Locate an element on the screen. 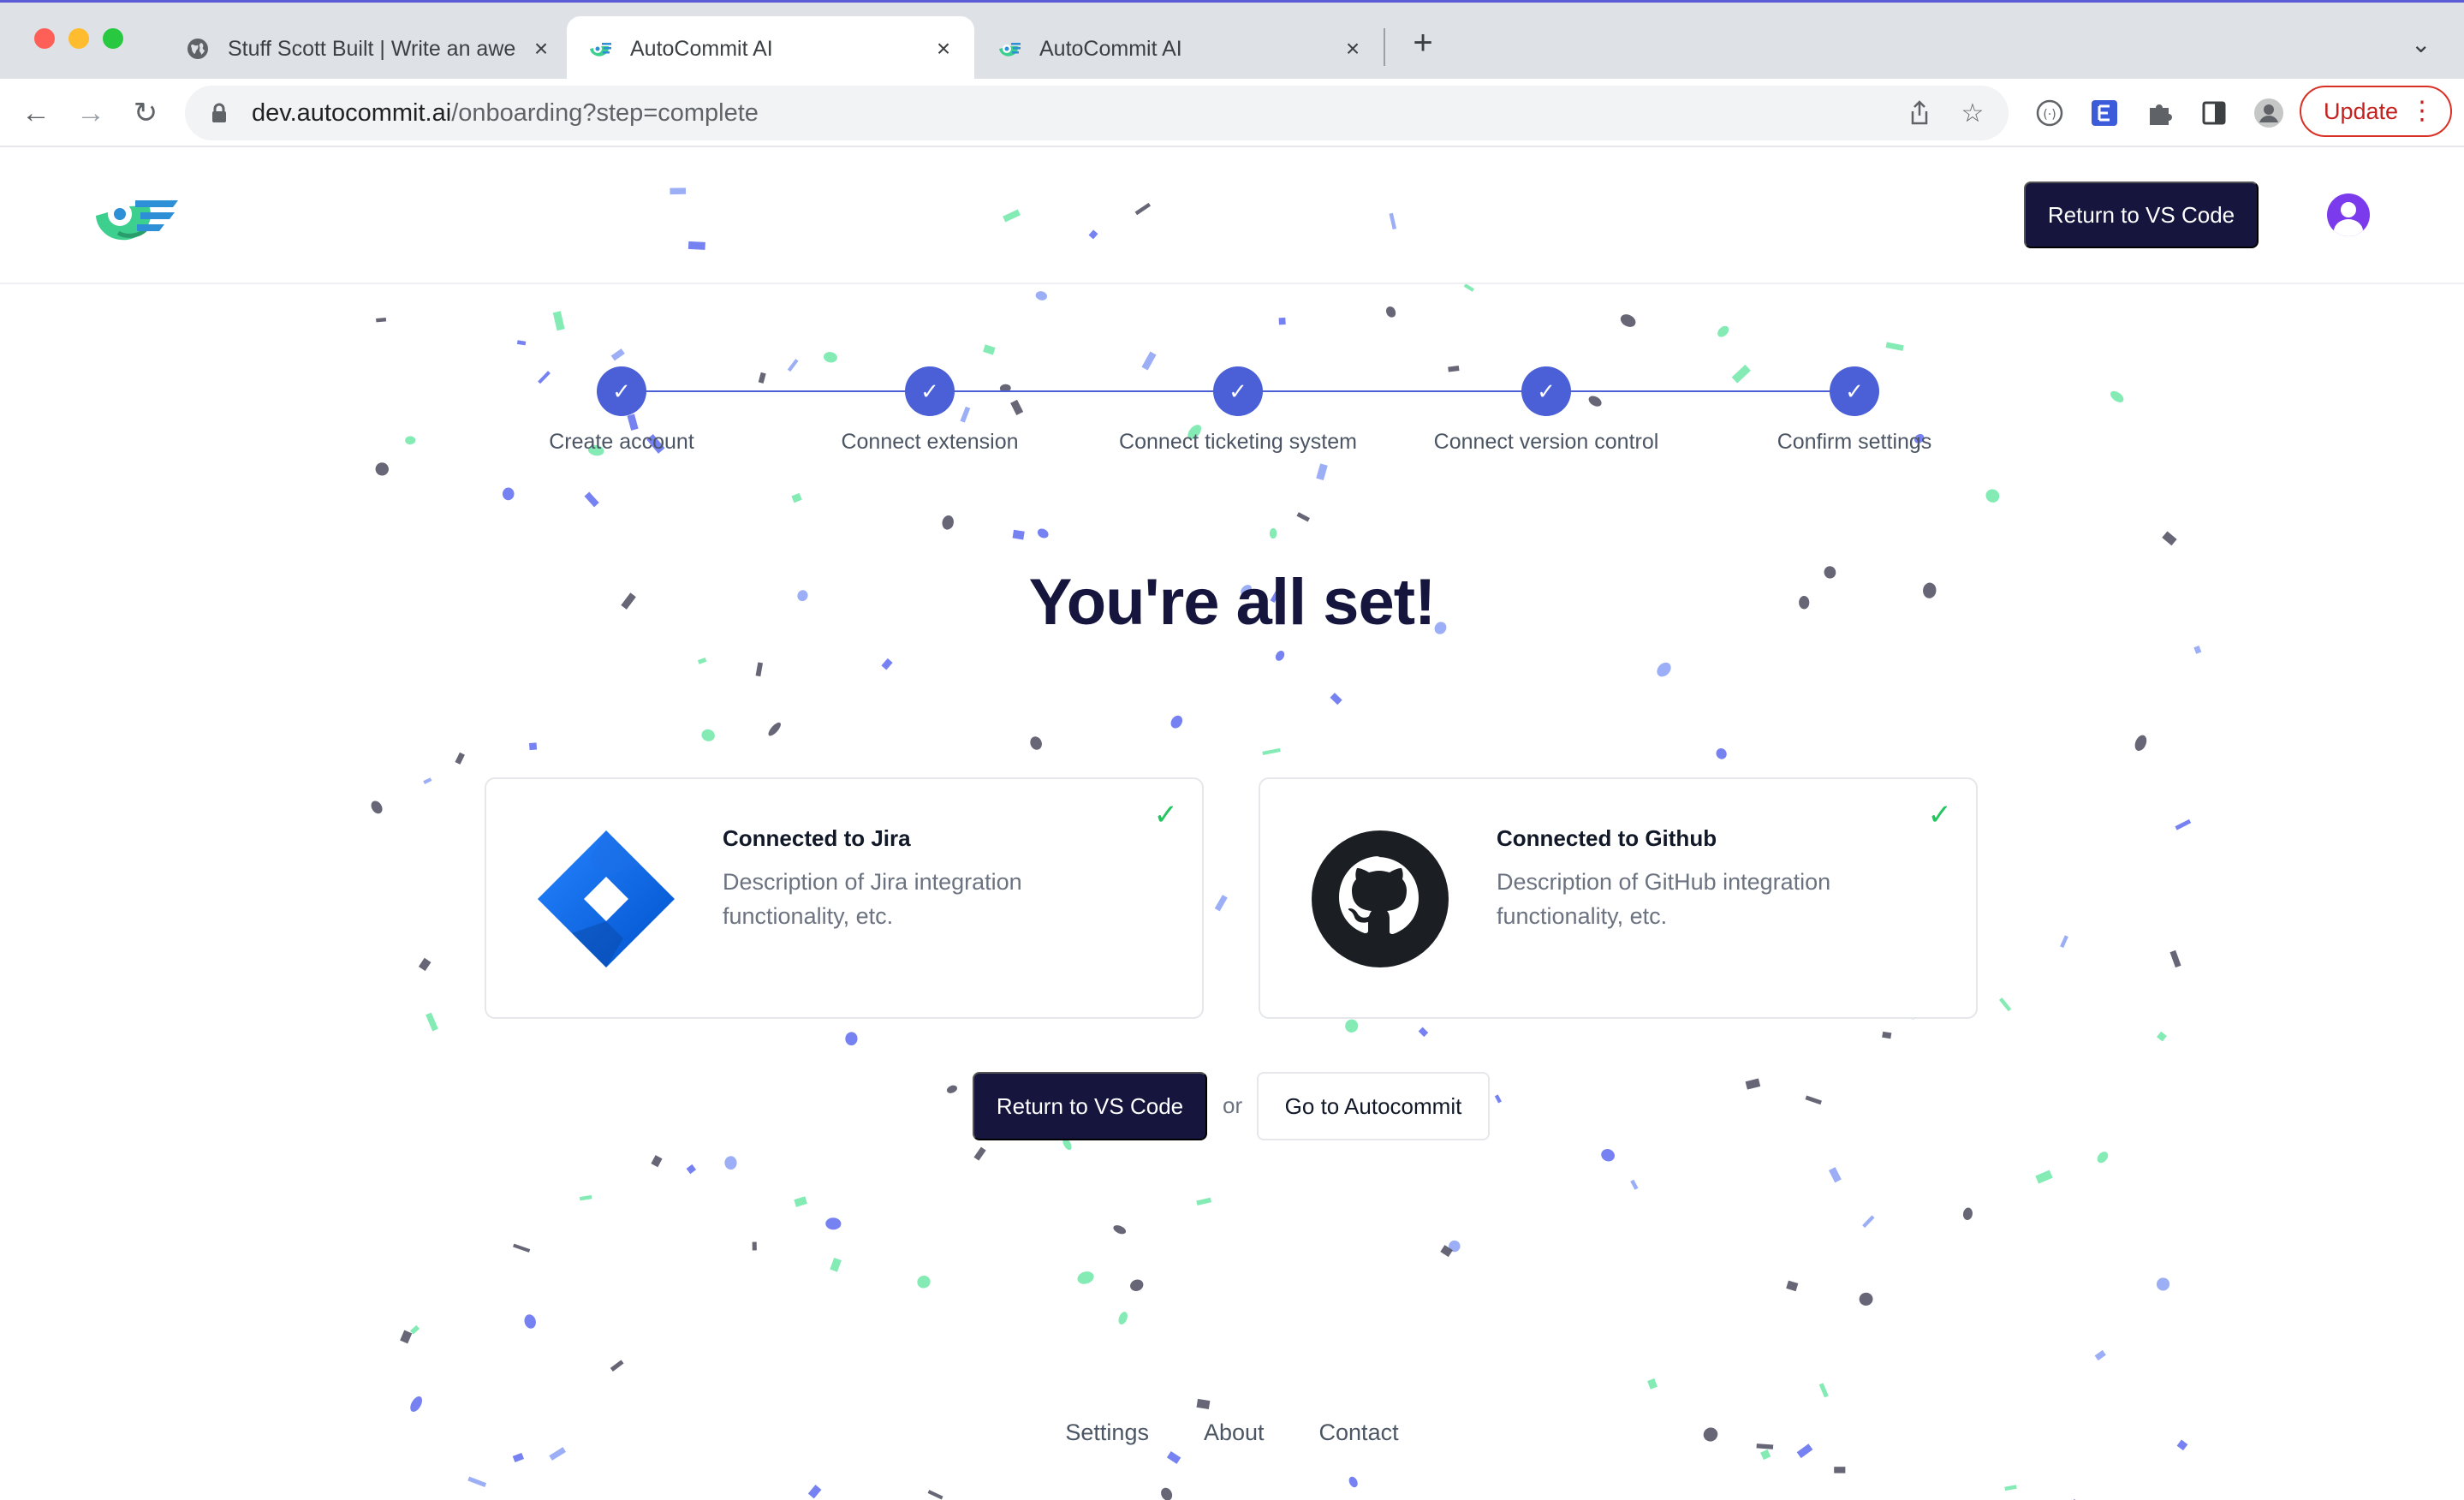 The image size is (2464, 1500). footer-link-contact: Contact is located at coordinates (1359, 1433).